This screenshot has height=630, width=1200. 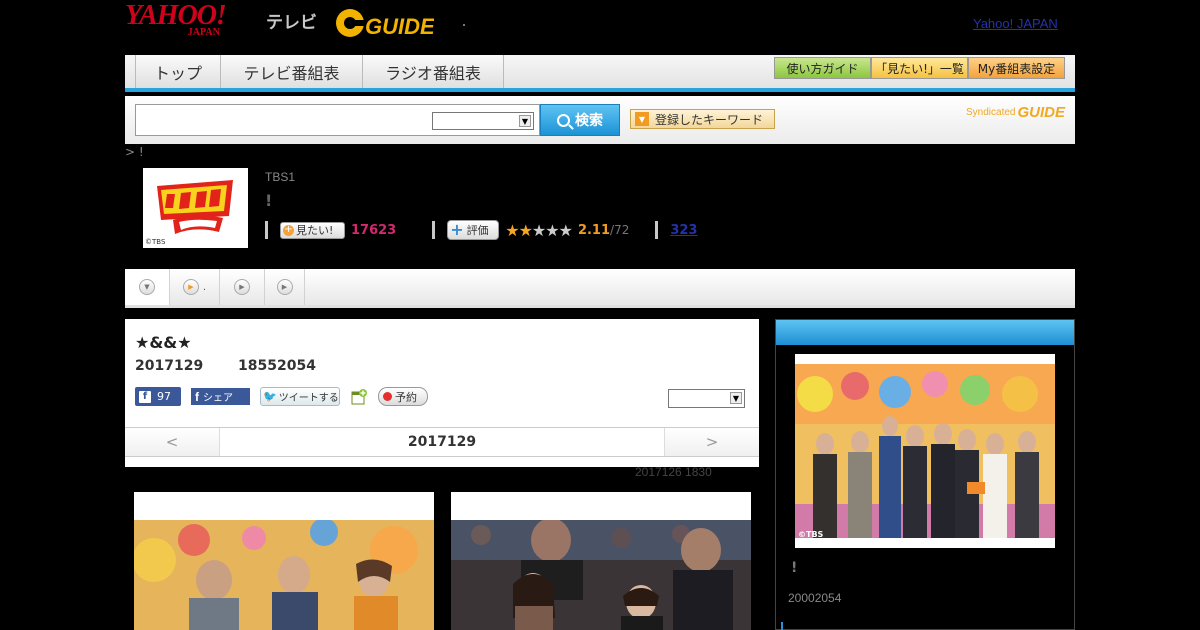 I want to click on tab-info: ▶ ., so click(x=195, y=287).